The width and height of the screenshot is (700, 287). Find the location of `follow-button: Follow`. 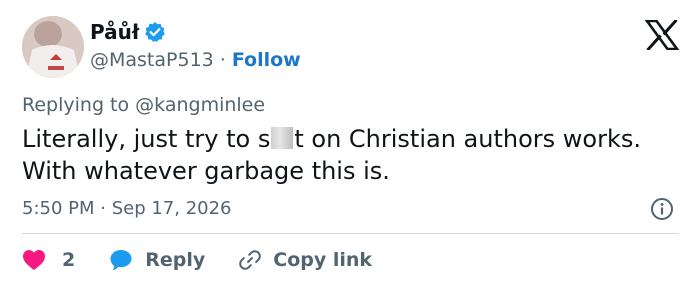

follow-button: Follow is located at coordinates (266, 60).